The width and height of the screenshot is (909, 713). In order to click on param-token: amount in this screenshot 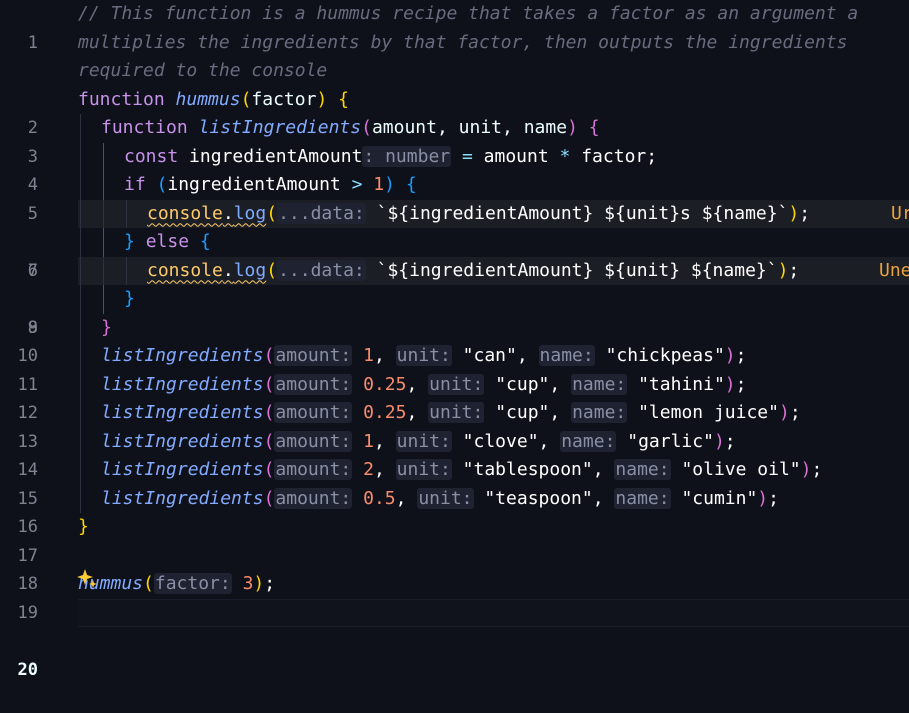, I will do `click(404, 127)`.